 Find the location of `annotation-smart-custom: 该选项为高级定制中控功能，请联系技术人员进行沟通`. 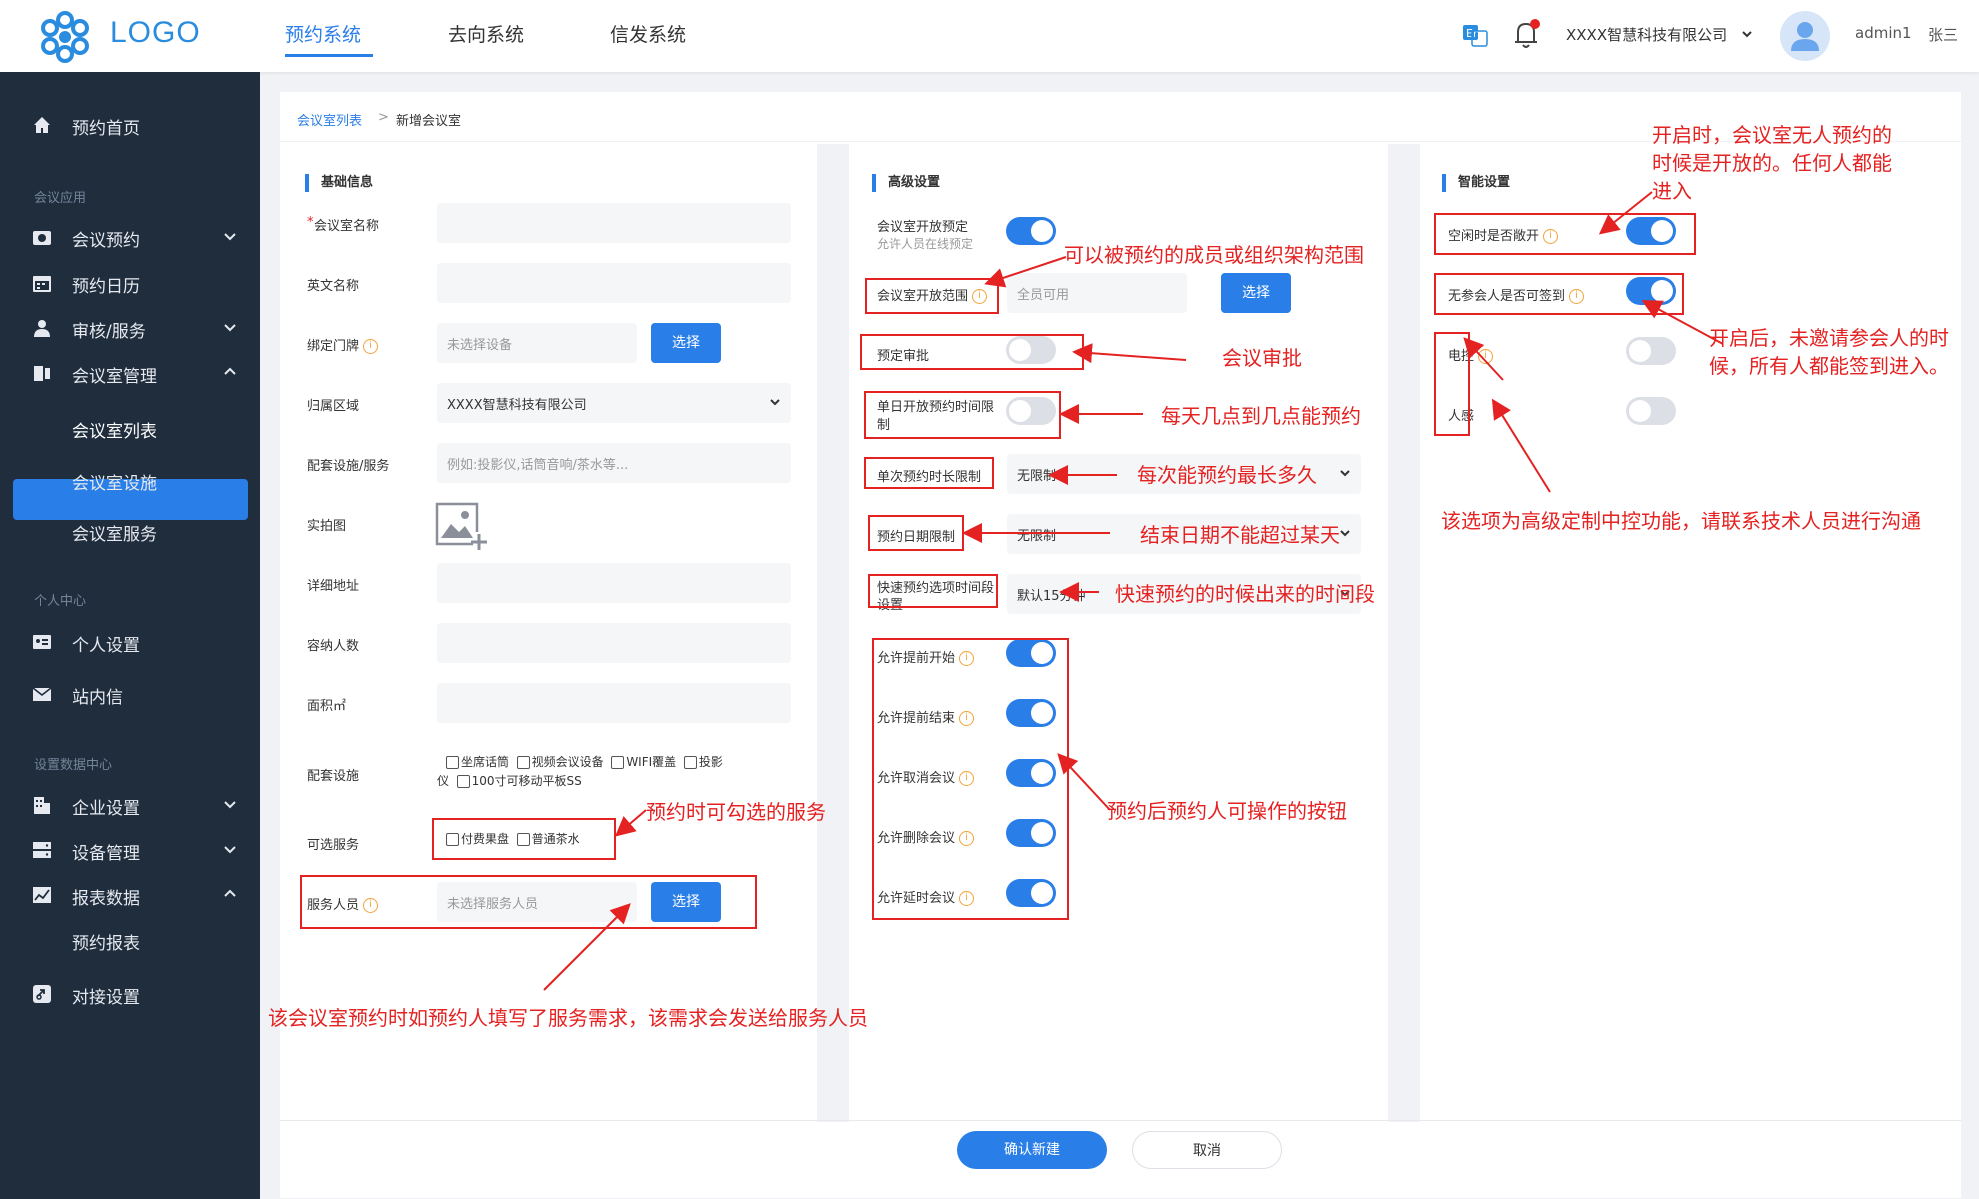

annotation-smart-custom: 该选项为高级定制中控功能，请联系技术人员进行沟通 is located at coordinates (1681, 521).